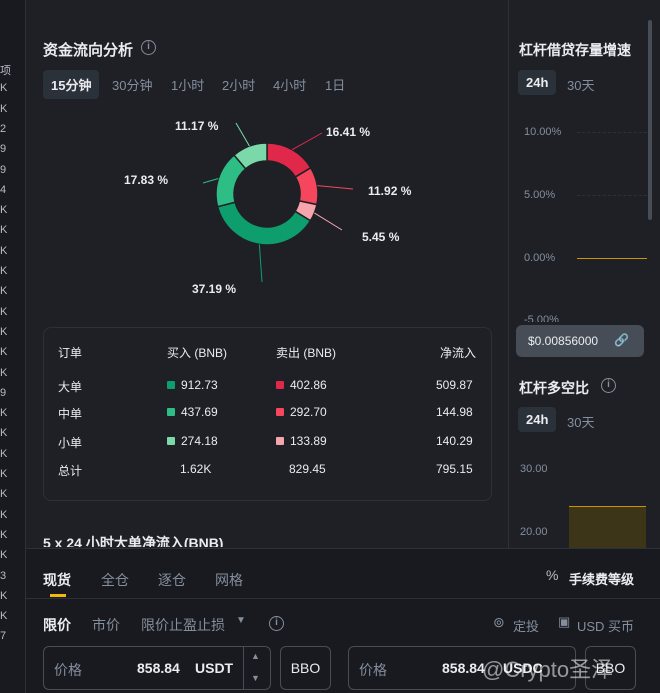  I want to click on strip-char: 项, so click(5, 71).